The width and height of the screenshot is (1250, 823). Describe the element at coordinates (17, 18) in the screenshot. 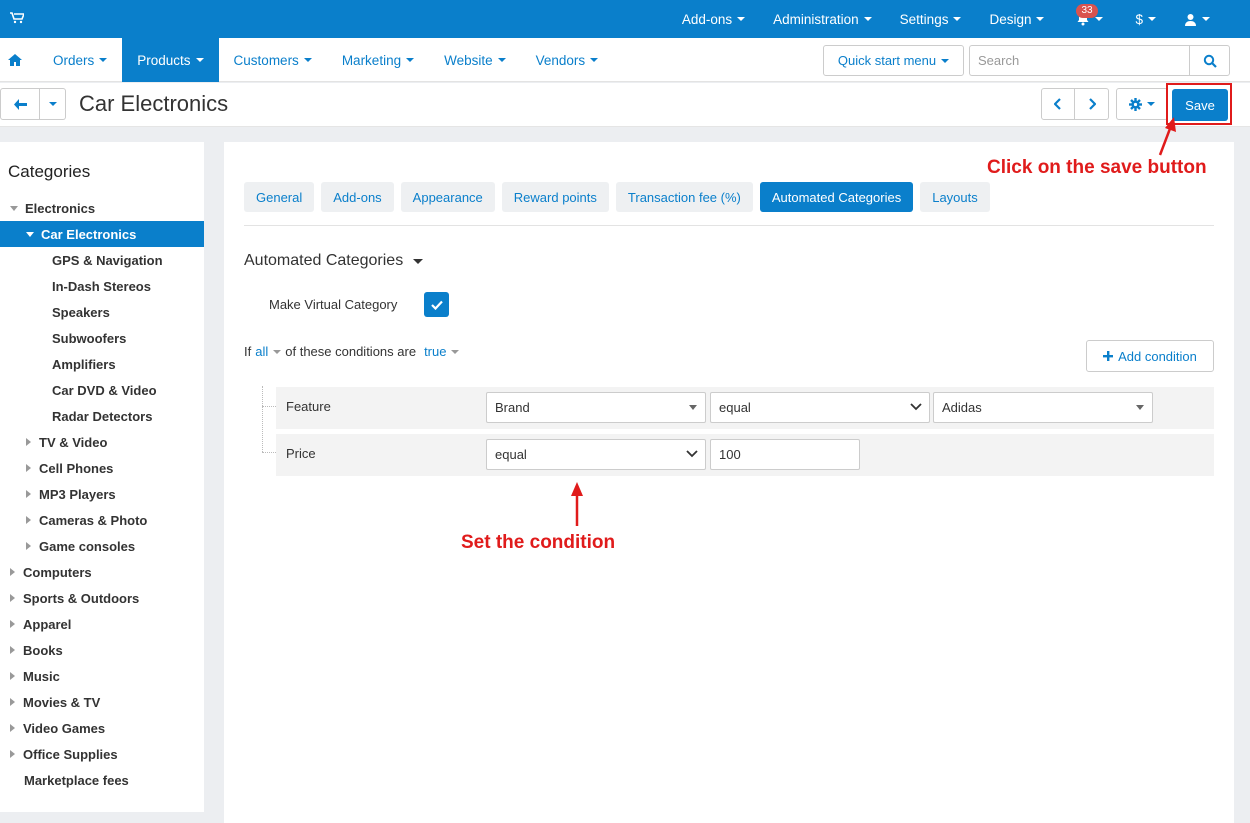

I see `cart-icon` at that location.